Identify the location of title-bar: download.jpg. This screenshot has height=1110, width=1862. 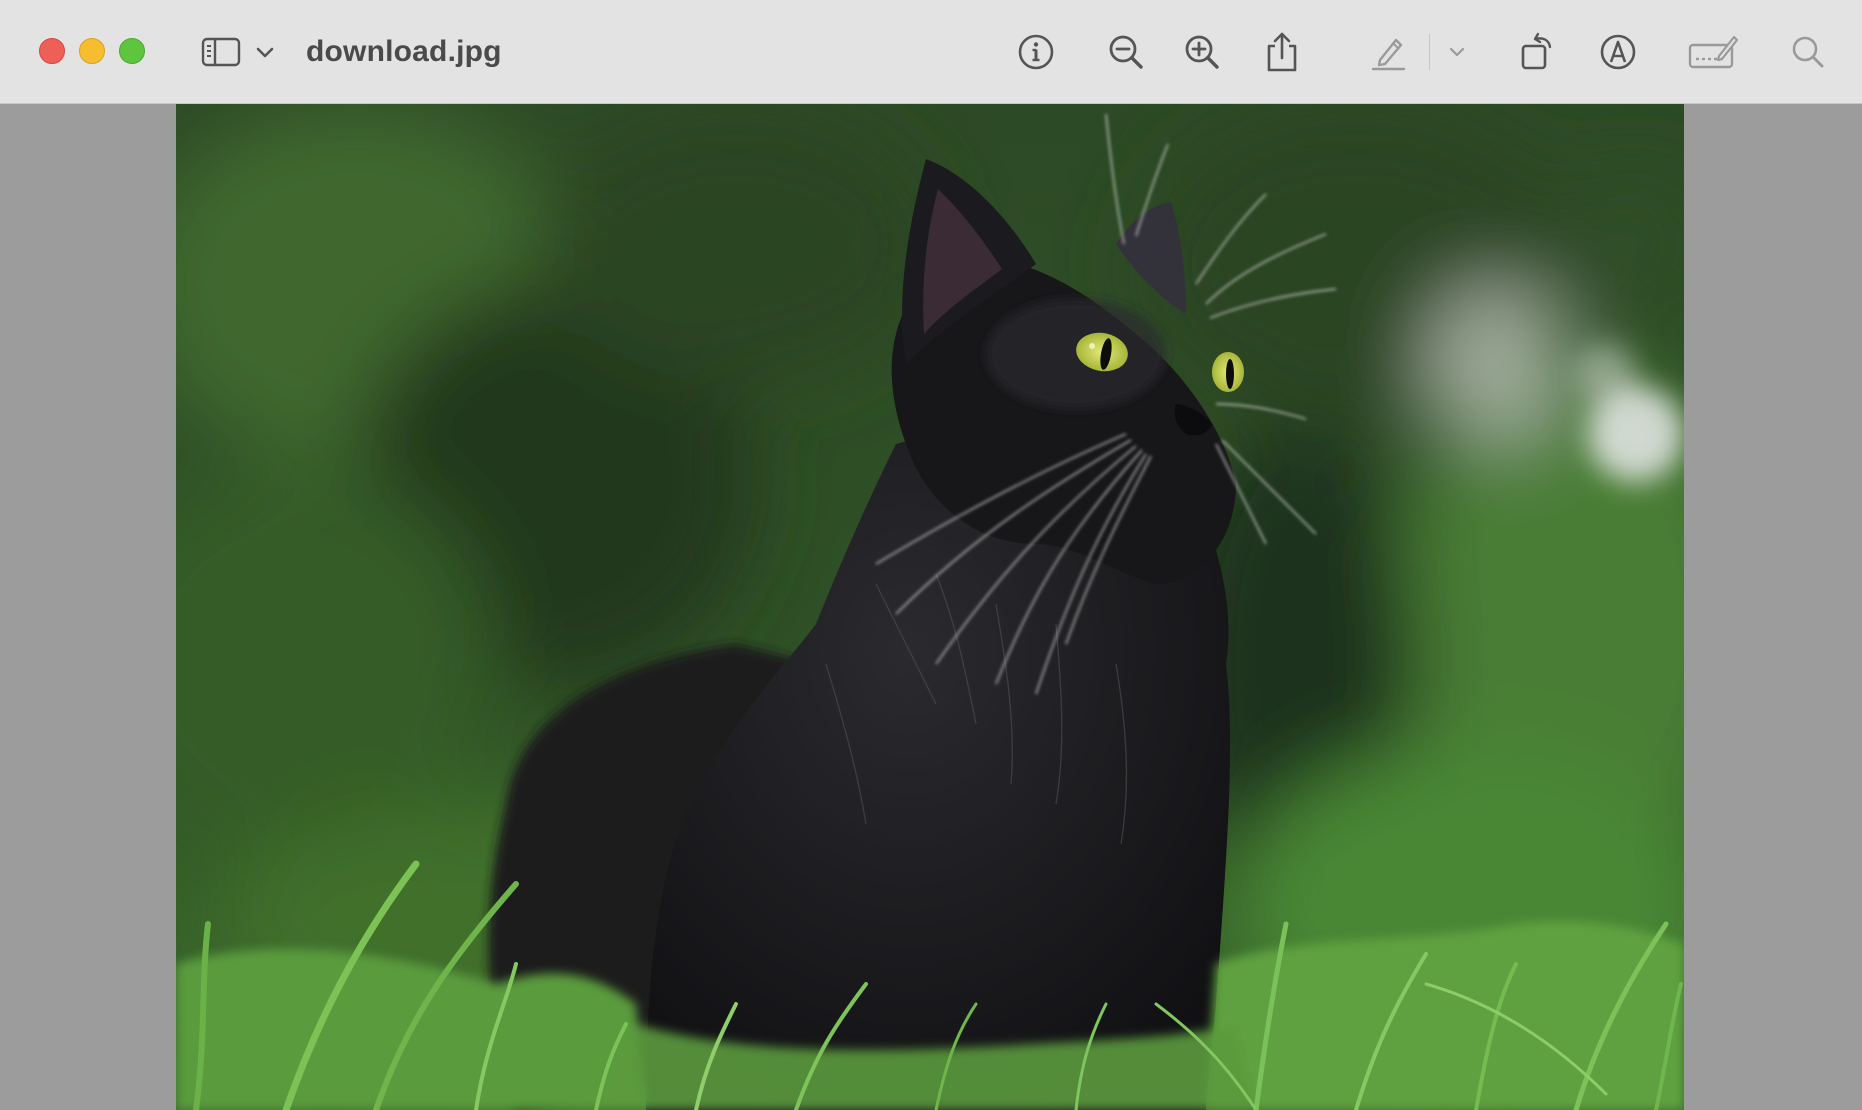
(931, 52).